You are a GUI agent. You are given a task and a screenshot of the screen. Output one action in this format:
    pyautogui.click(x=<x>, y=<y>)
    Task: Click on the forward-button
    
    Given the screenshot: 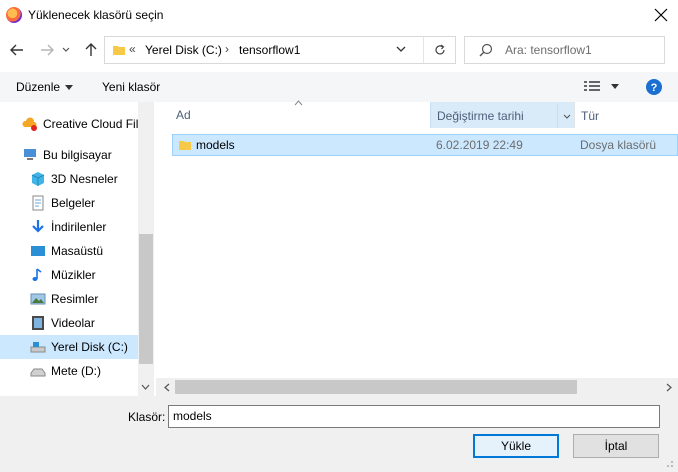 What is the action you would take?
    pyautogui.click(x=47, y=50)
    